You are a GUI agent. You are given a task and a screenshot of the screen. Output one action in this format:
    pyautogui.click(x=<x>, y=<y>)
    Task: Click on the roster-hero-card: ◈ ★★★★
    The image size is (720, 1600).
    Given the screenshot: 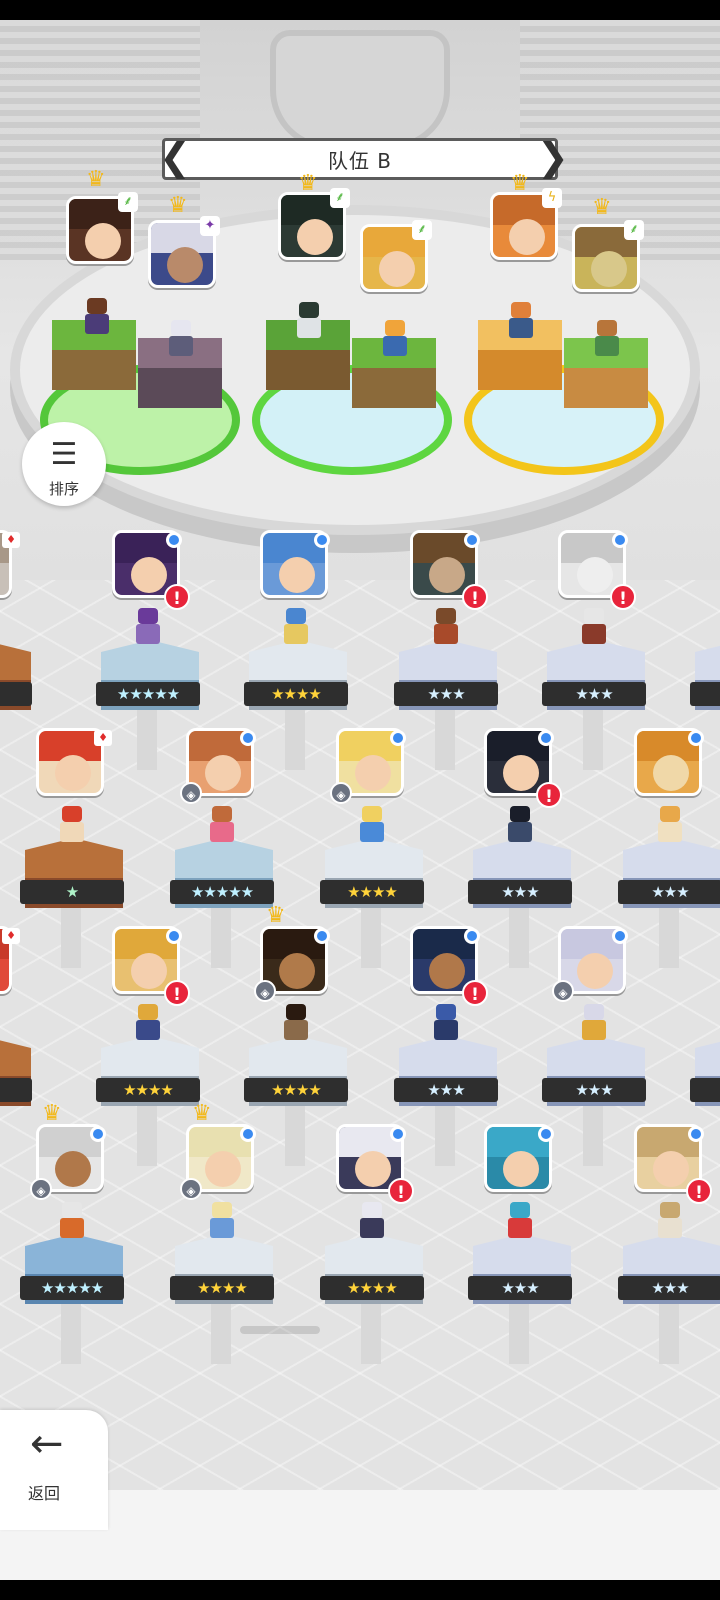 What is the action you would take?
    pyautogui.click(x=375, y=848)
    